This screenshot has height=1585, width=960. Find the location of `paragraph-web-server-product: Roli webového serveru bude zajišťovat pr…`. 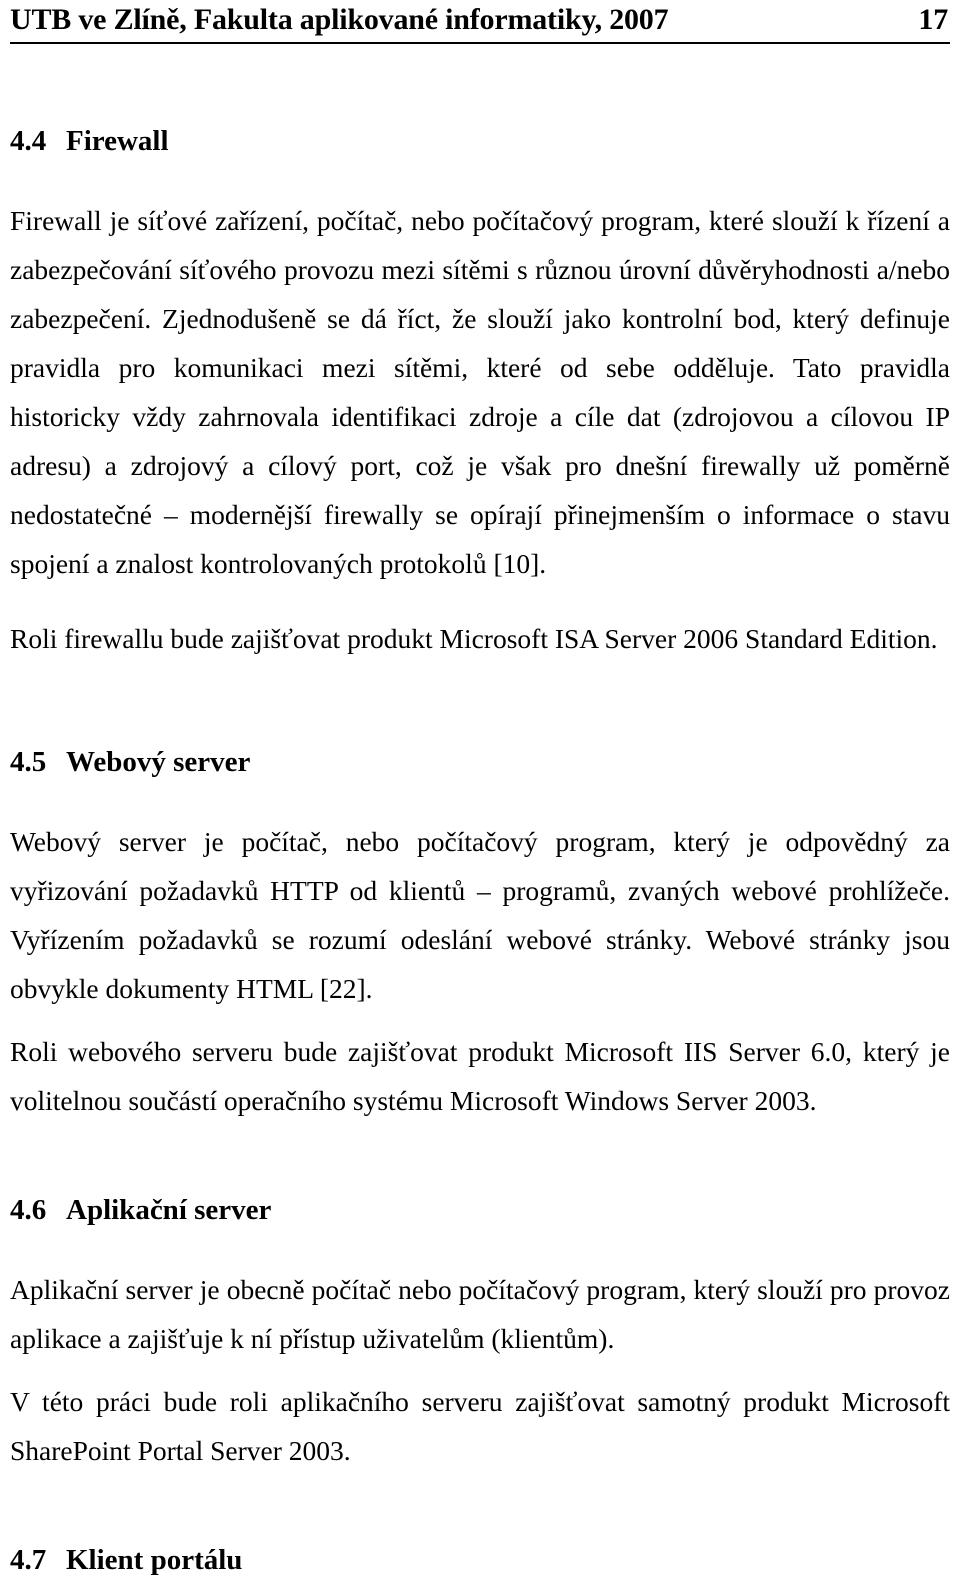

paragraph-web-server-product: Roli webového serveru bude zajišťovat pr… is located at coordinates (480, 1076).